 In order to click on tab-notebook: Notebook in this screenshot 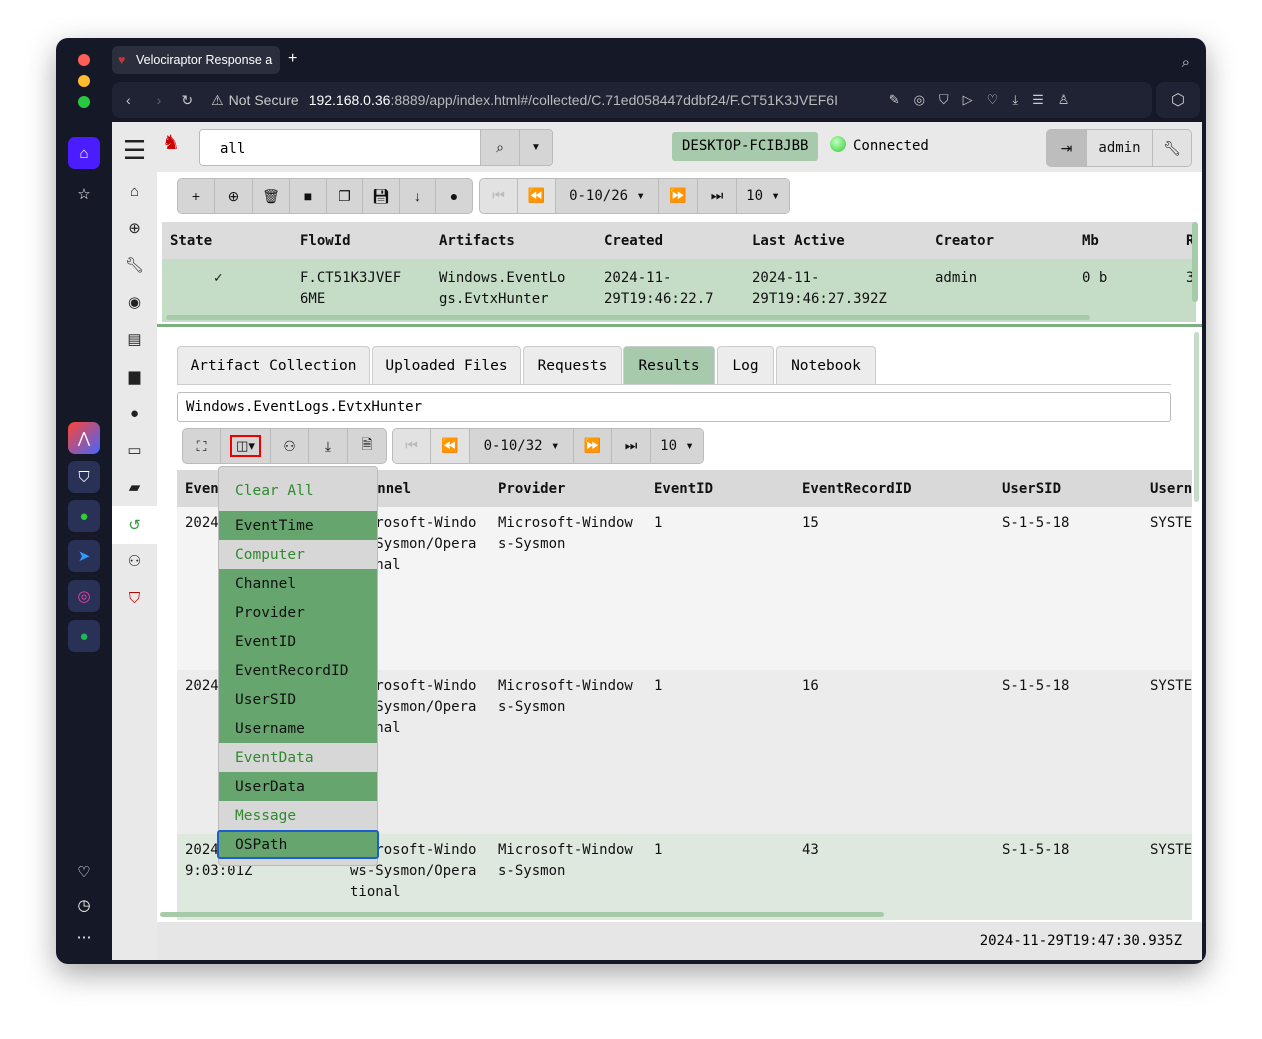, I will do `click(826, 365)`.